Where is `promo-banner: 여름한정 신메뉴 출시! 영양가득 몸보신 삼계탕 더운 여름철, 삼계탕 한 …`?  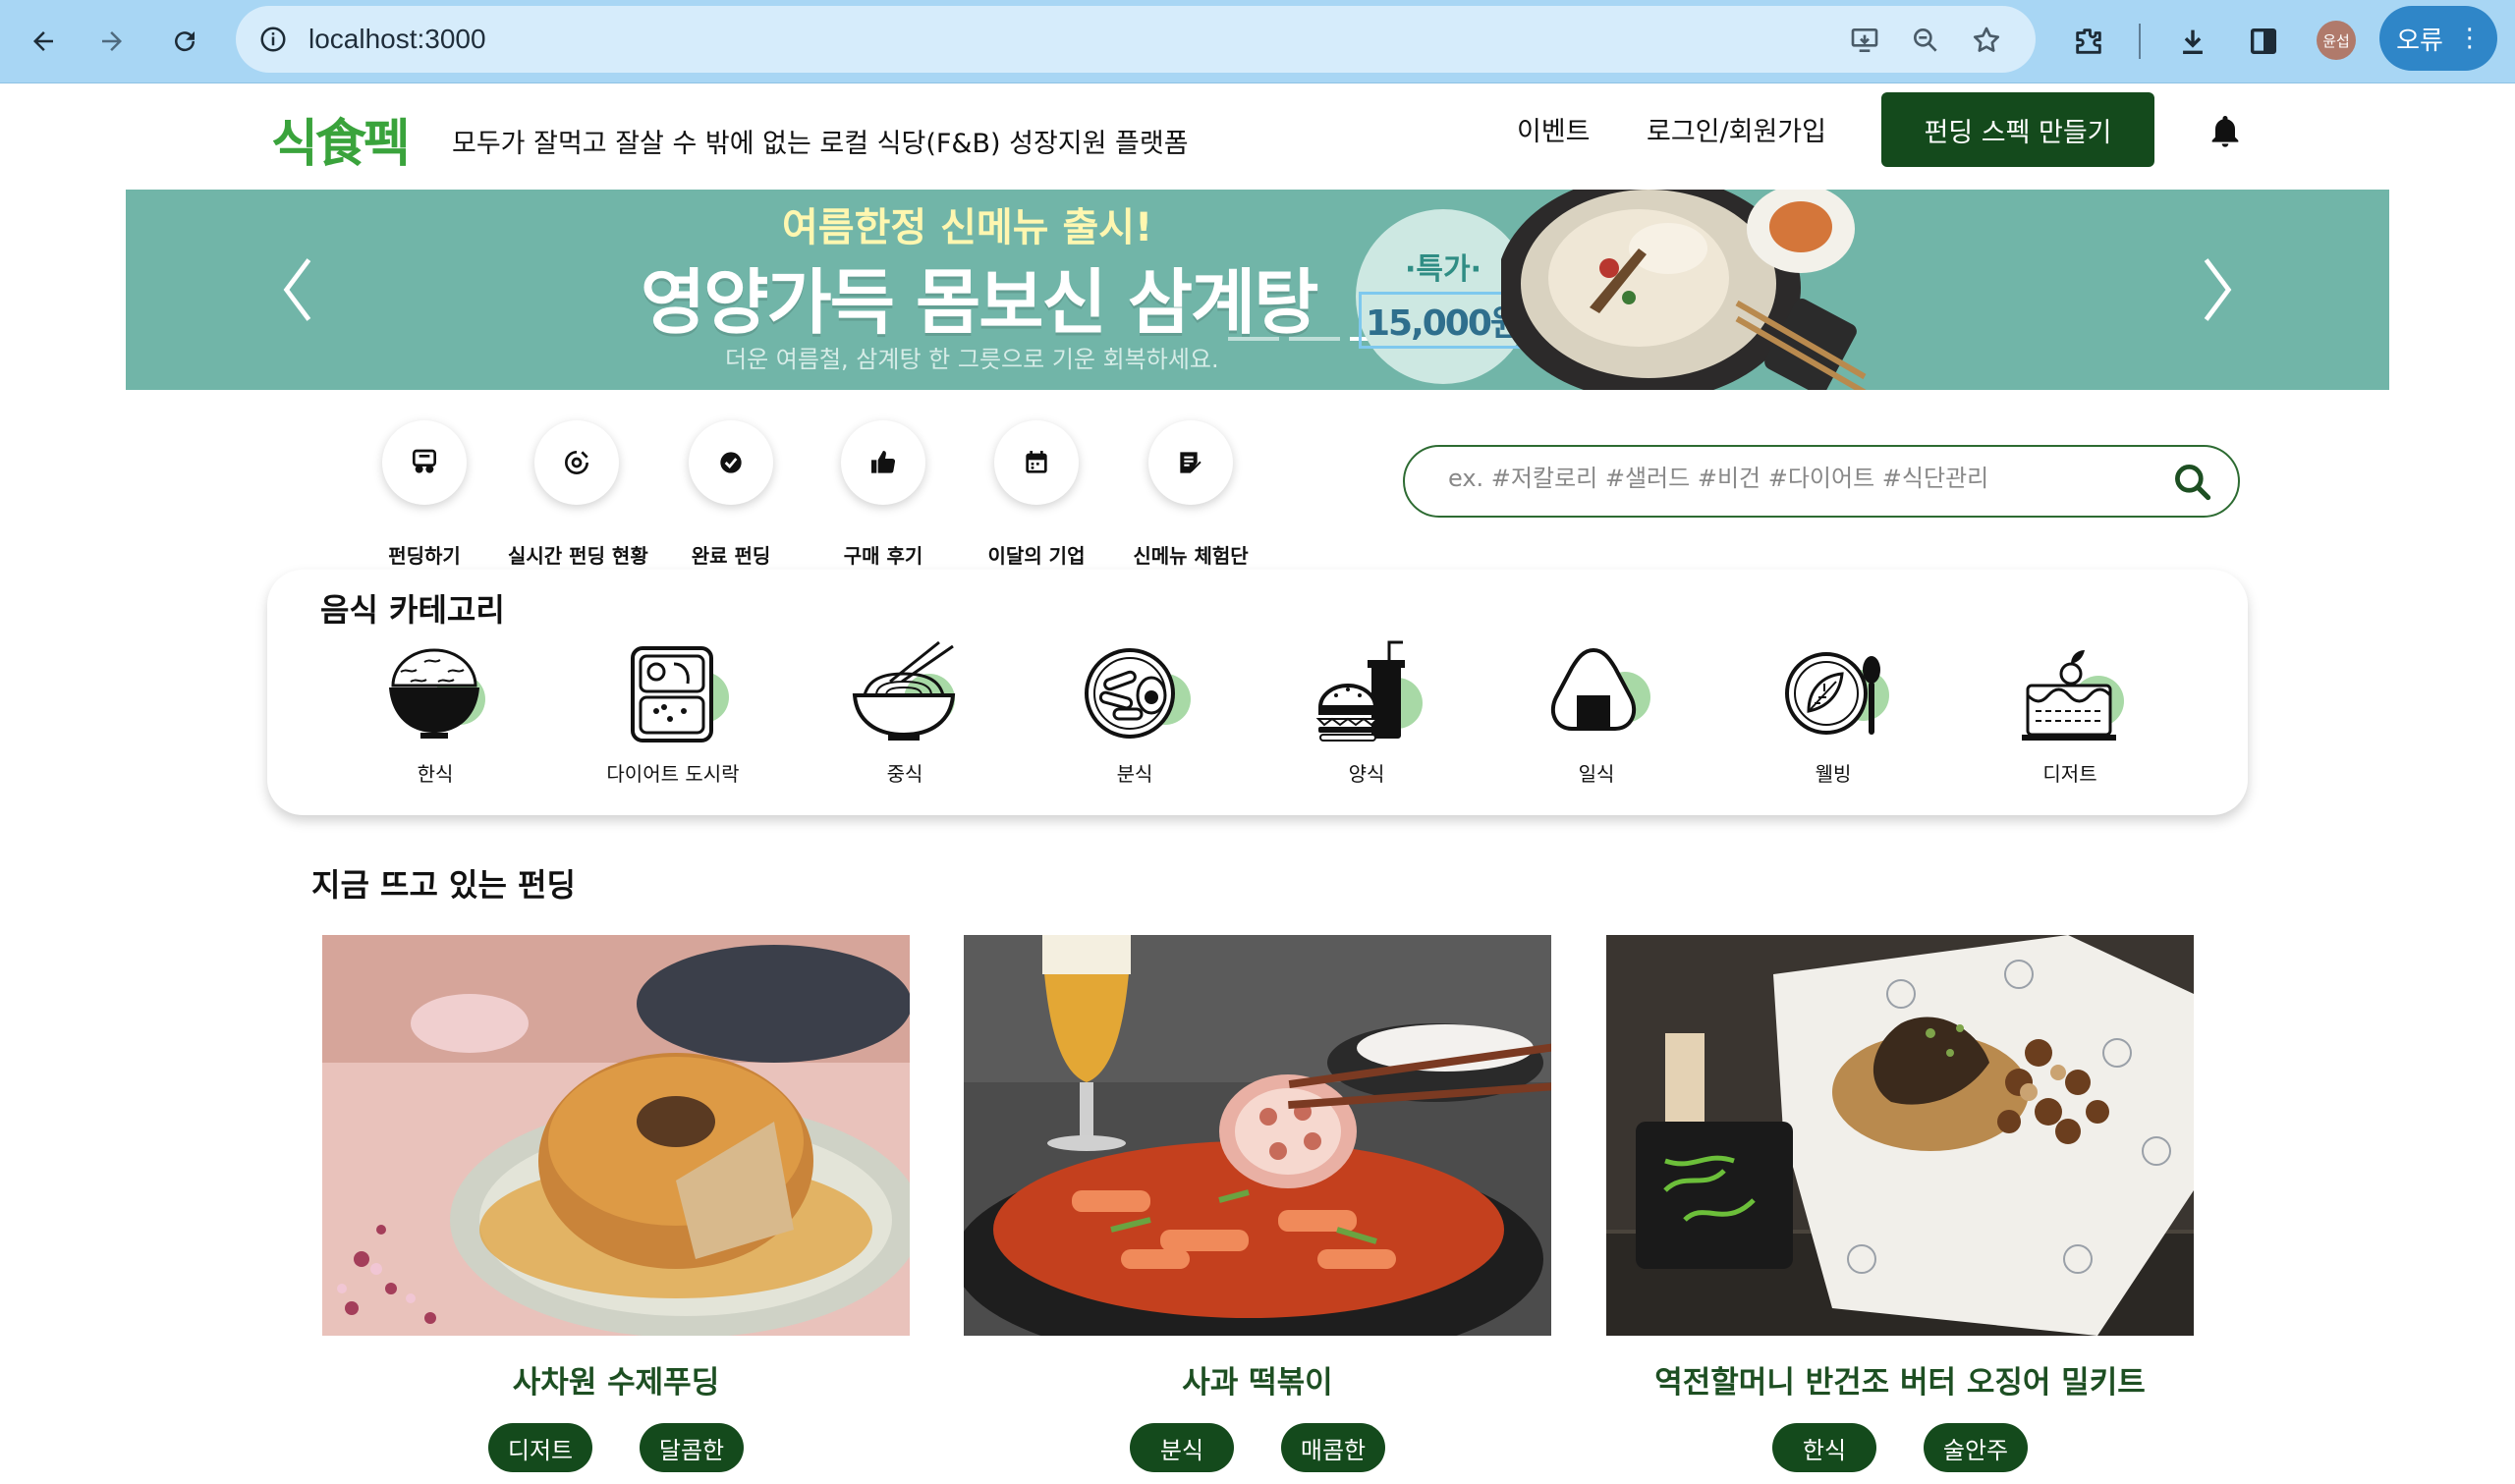 promo-banner: 여름한정 신메뉴 출시! 영양가득 몸보신 삼계탕 더운 여름철, 삼계탕 한 … is located at coordinates (1257, 290).